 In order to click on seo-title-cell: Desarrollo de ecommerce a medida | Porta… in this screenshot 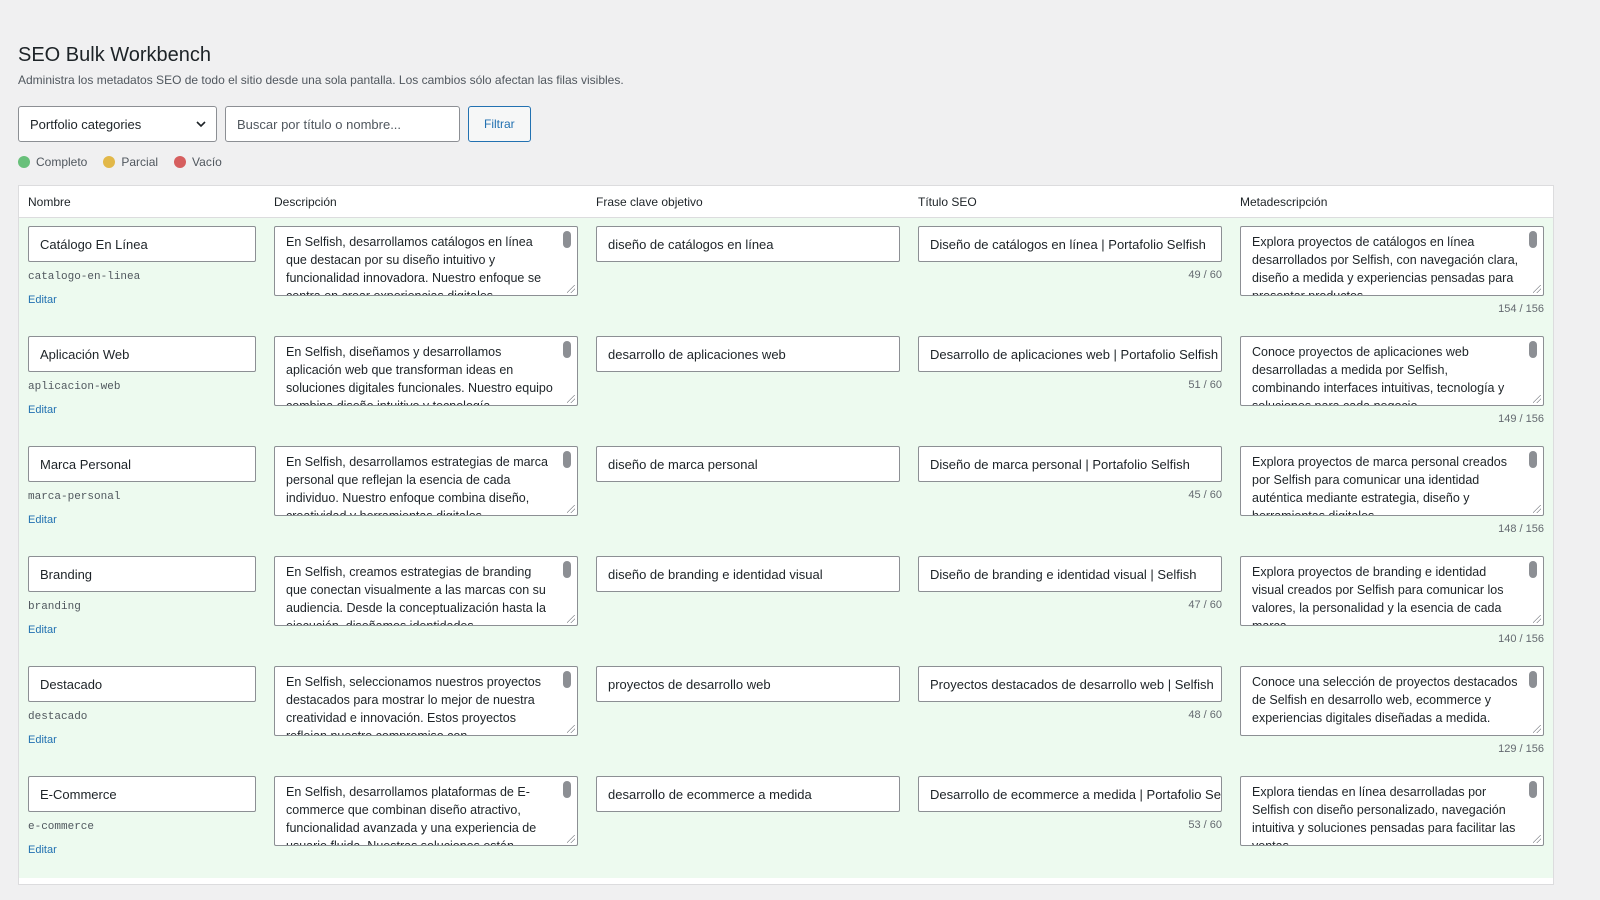, I will do `click(1070, 827)`.